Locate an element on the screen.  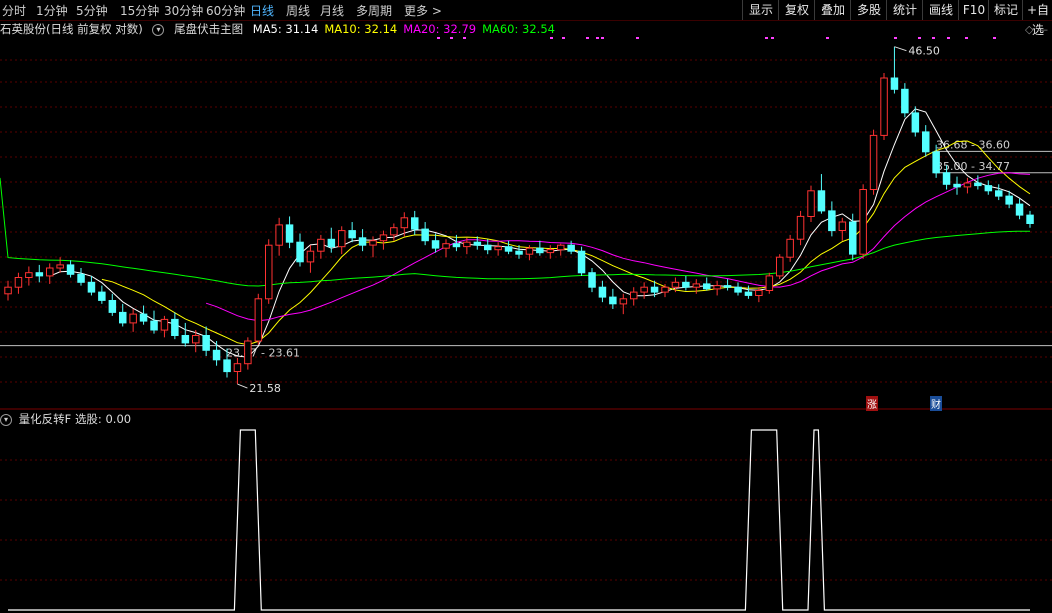
toolbar-button-4: 统计 is located at coordinates (904, 10).